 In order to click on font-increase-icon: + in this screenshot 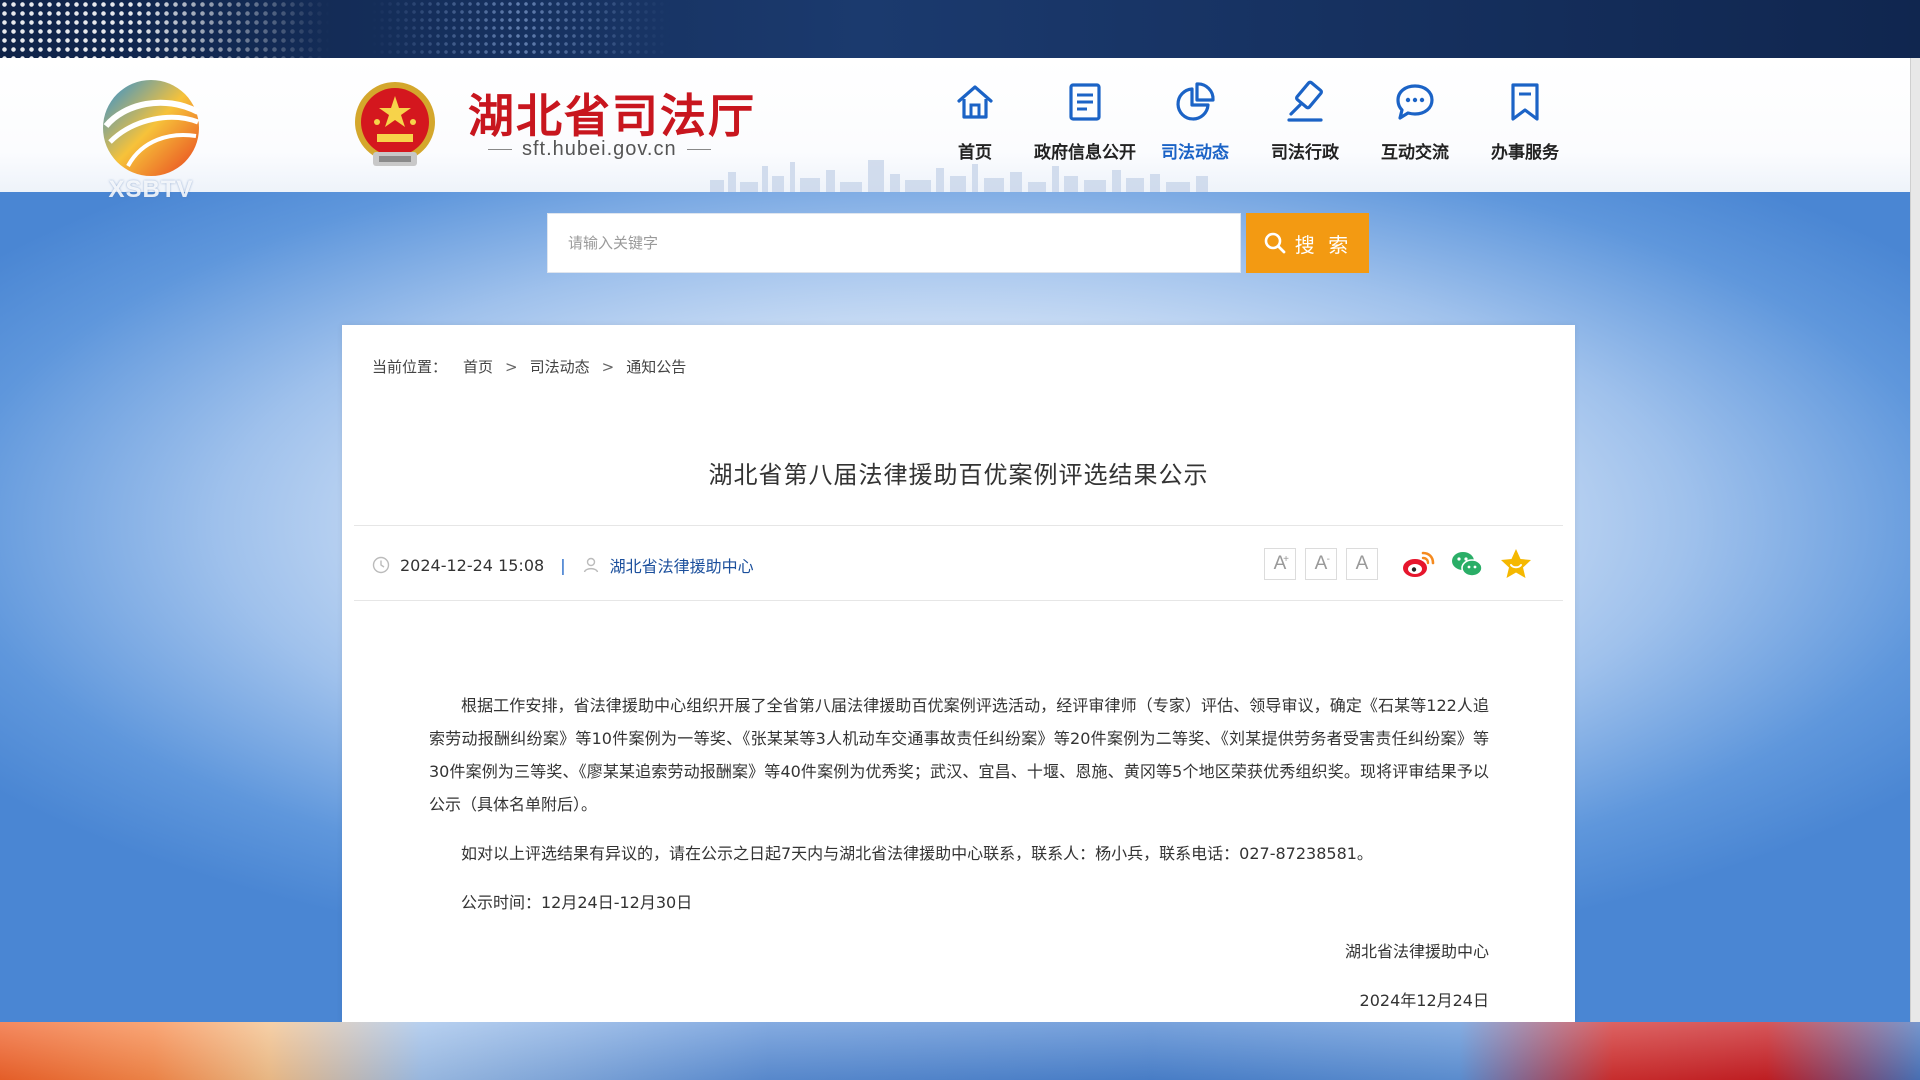, I will do `click(1286, 559)`.